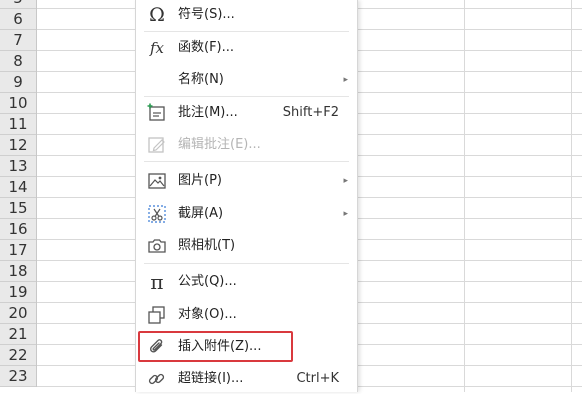  What do you see at coordinates (246, 80) in the screenshot?
I see `menu-item-name: 名称(N) ▸` at bounding box center [246, 80].